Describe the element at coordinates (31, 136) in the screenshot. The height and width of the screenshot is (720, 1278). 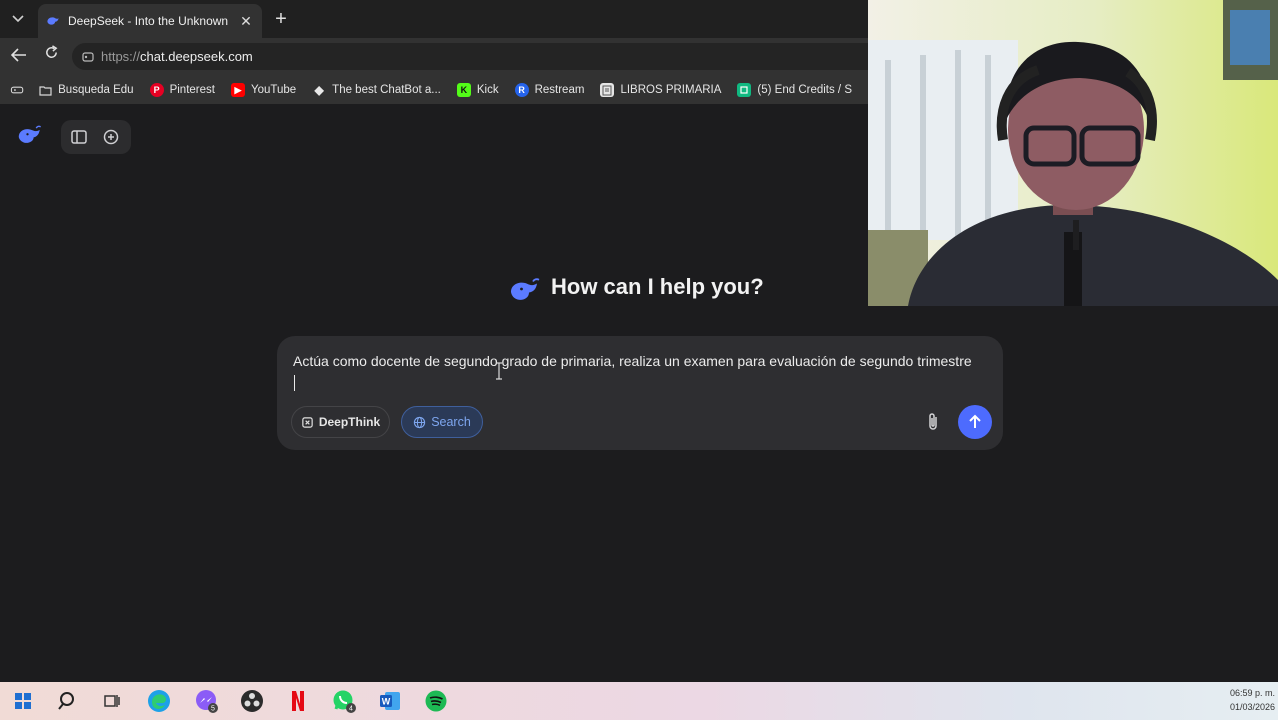
I see `deepseek-logo-icon` at that location.